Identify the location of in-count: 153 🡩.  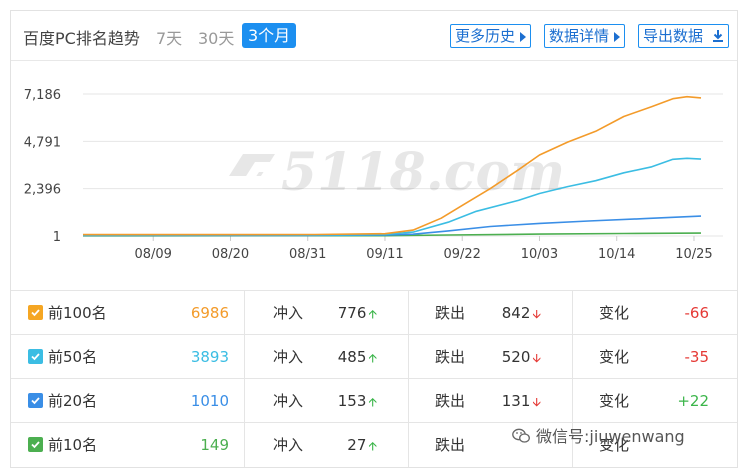
(354, 401).